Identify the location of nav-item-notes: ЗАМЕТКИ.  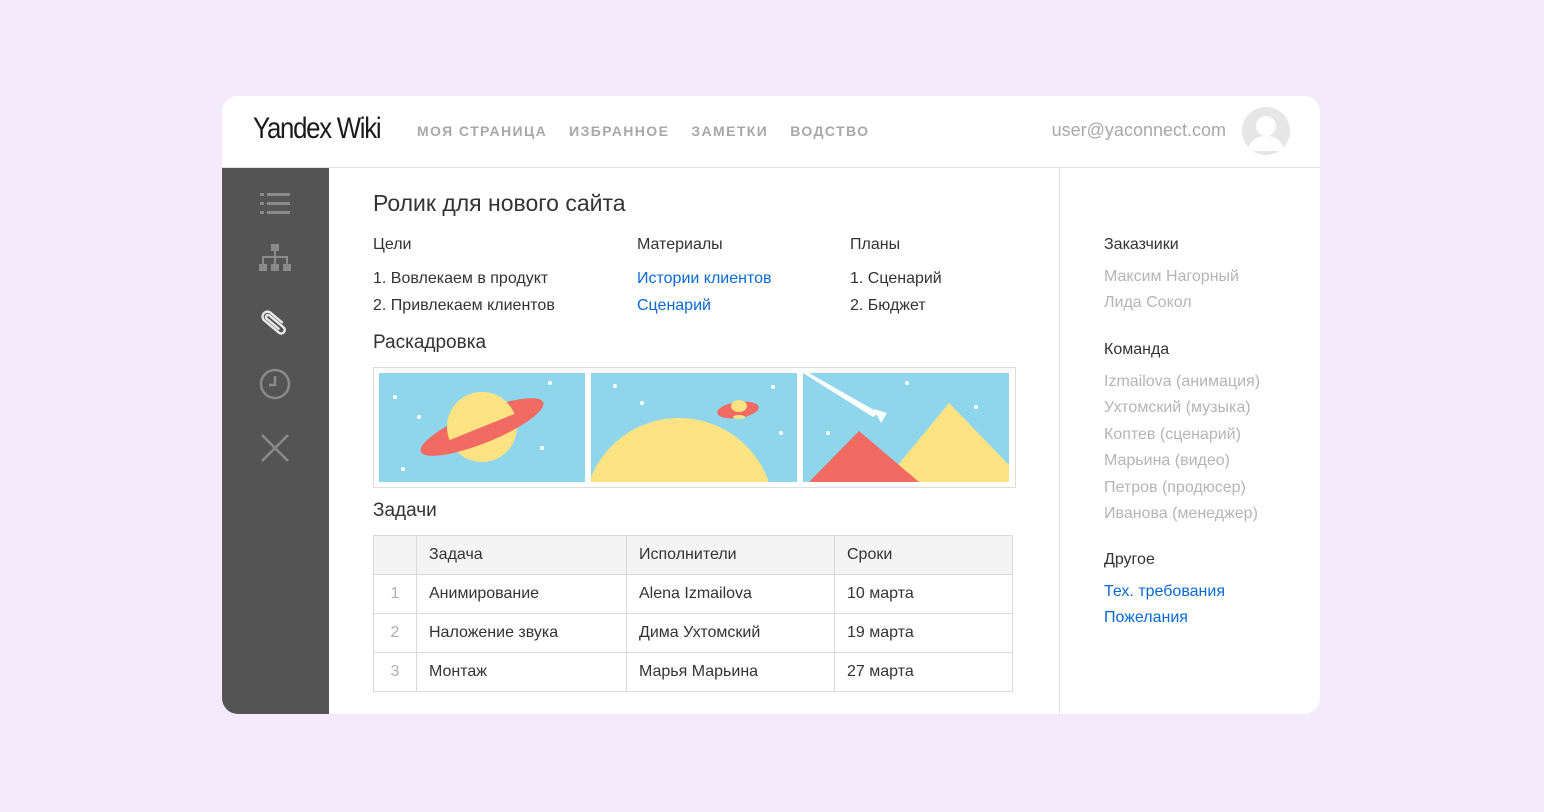
(729, 131).